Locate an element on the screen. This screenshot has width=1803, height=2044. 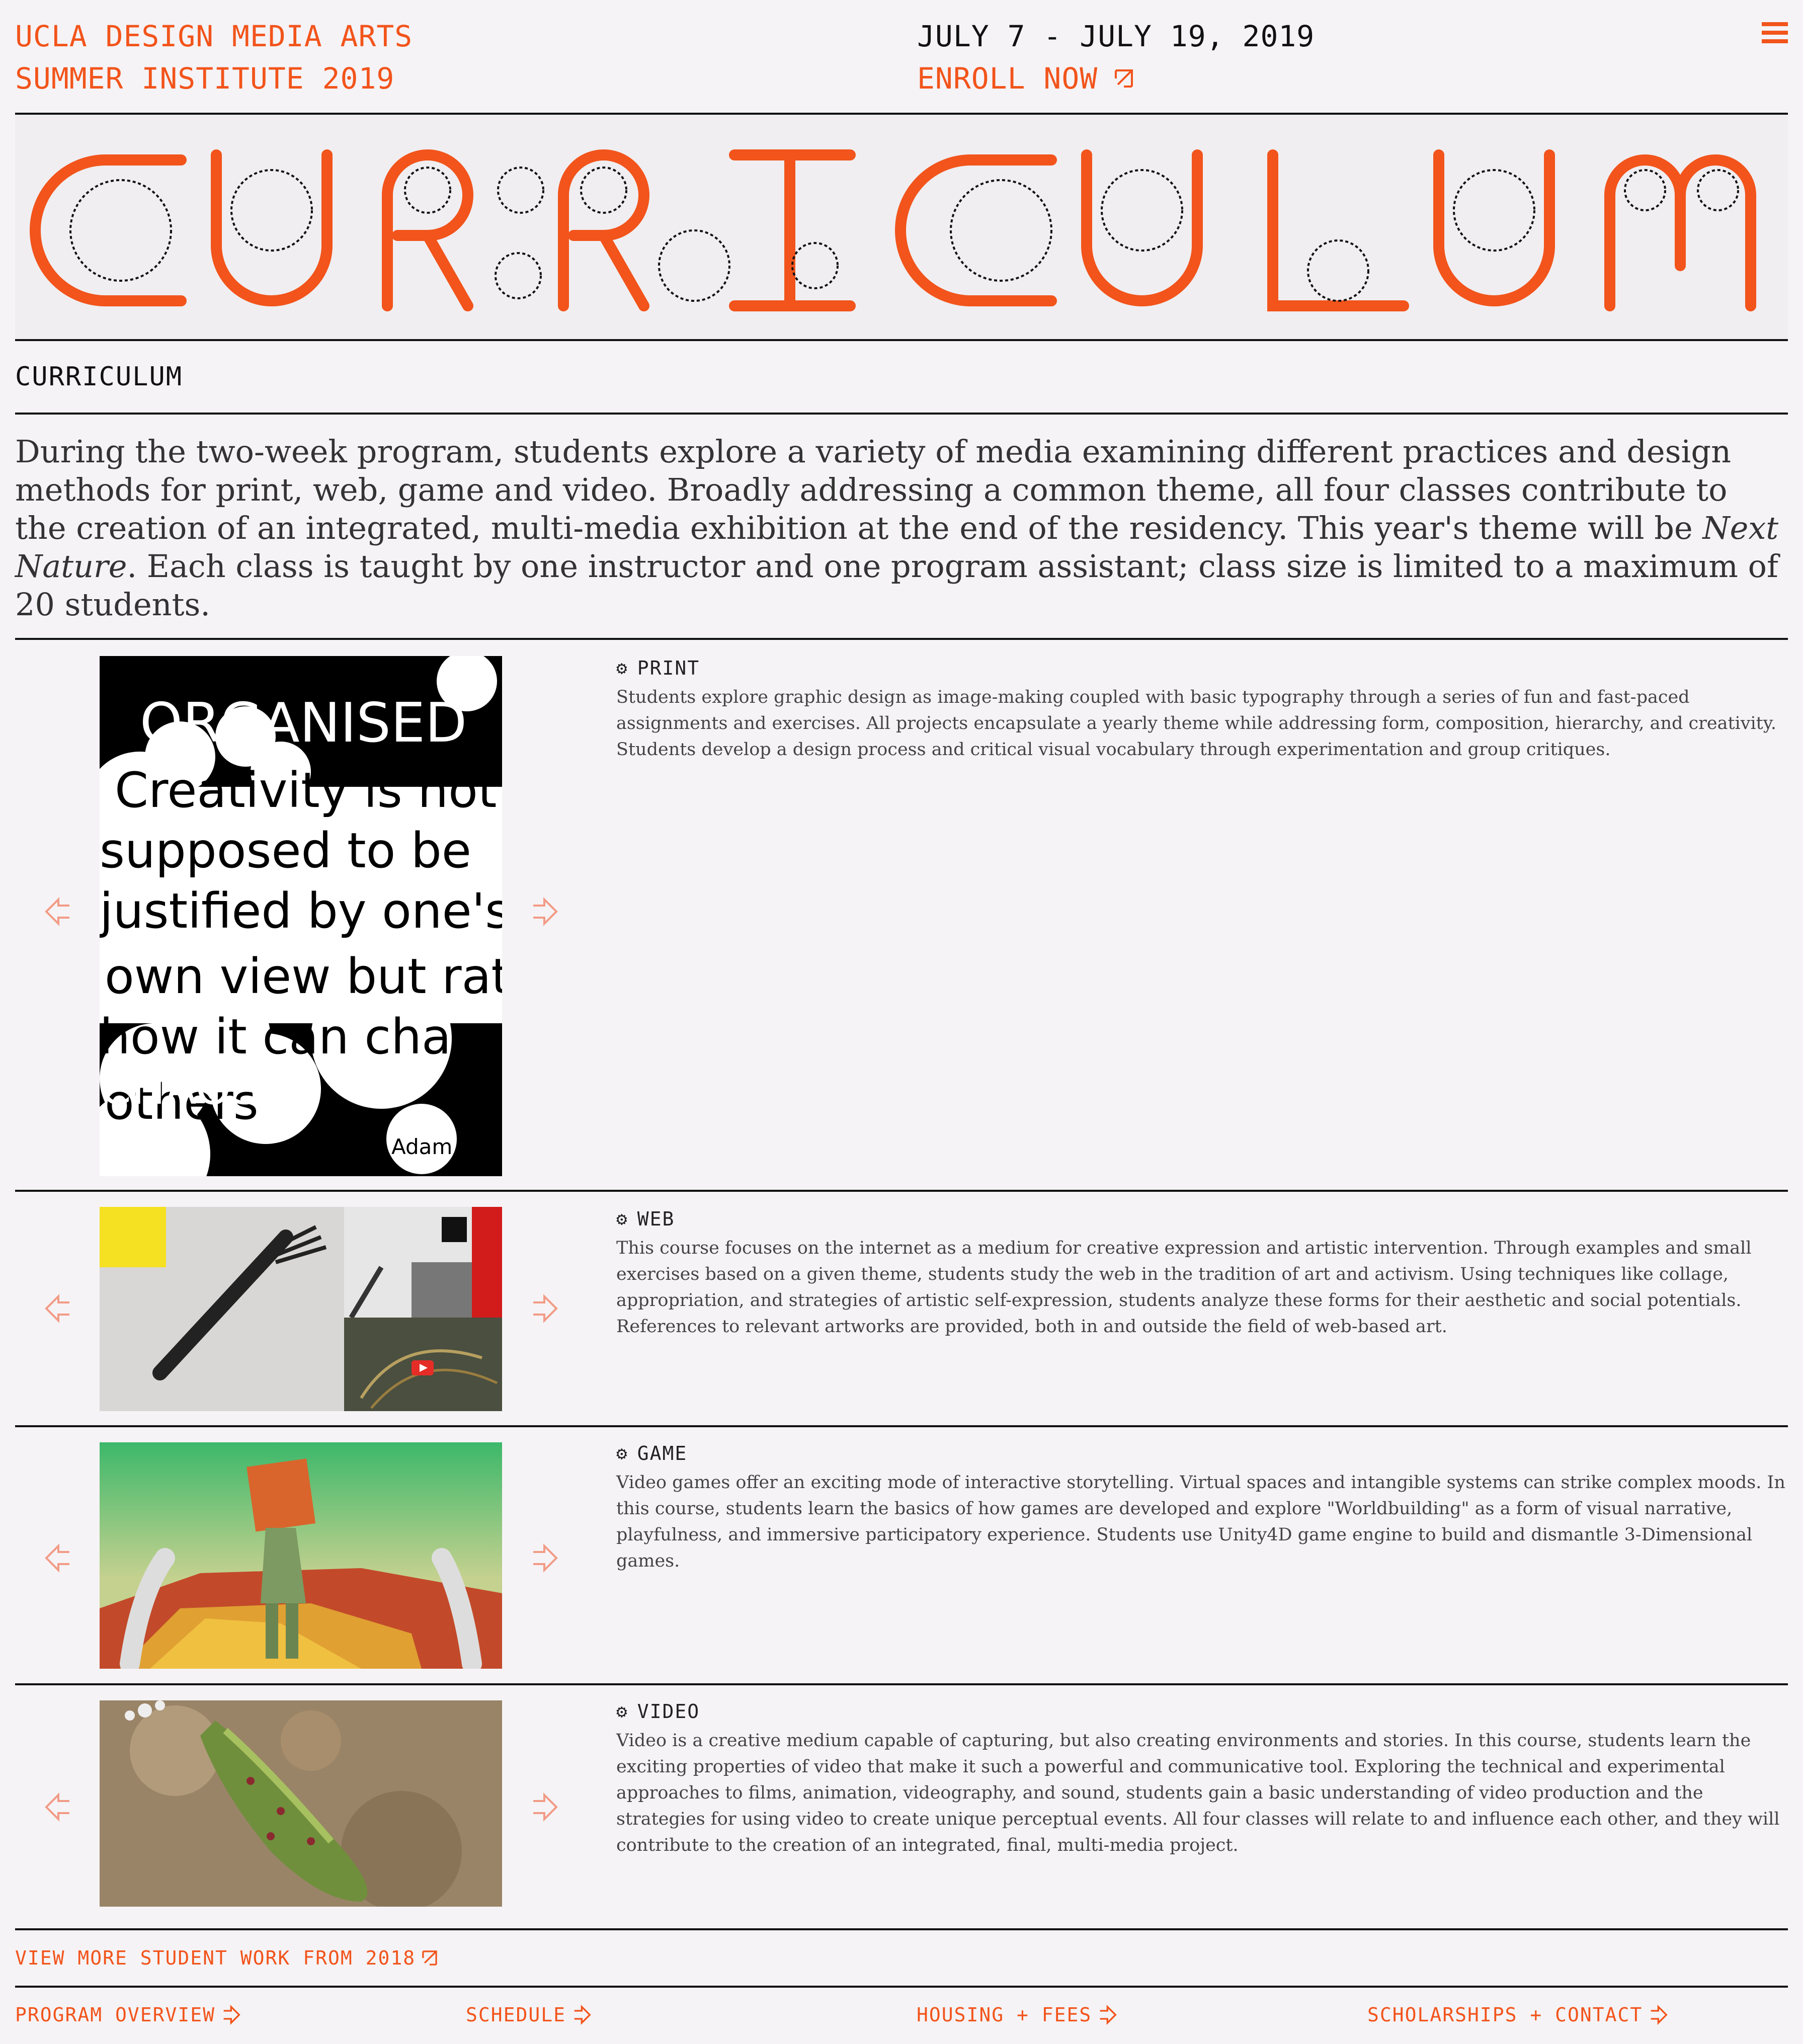
nav-label: PROGRAM OVERVIEW is located at coordinates (115, 2015).